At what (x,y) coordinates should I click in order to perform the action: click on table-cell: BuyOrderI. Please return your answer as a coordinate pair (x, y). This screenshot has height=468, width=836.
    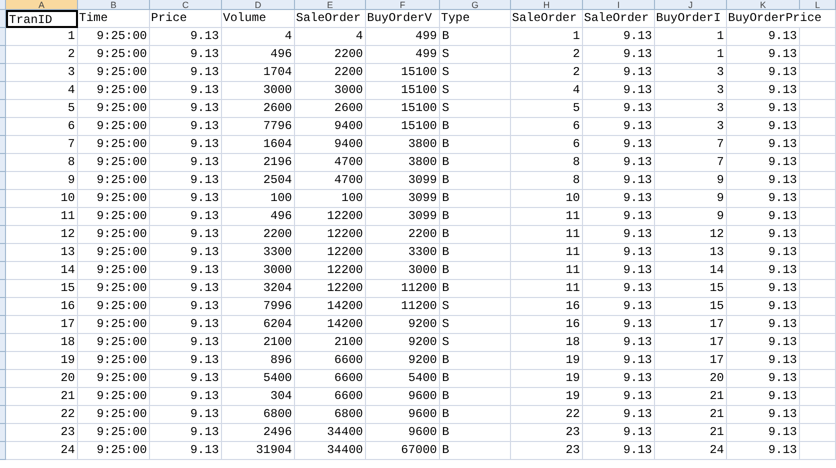
    Looking at the image, I should click on (691, 19).